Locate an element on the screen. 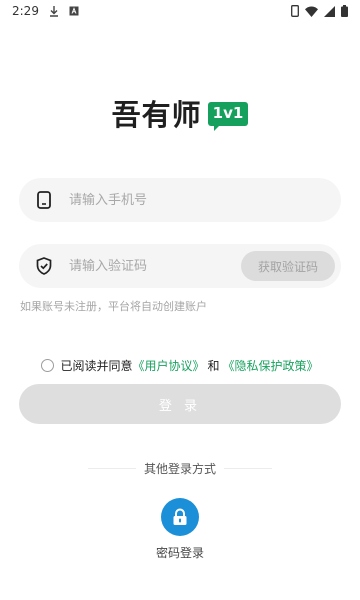 This screenshot has height=600, width=360. vibrate-icon is located at coordinates (295, 11).